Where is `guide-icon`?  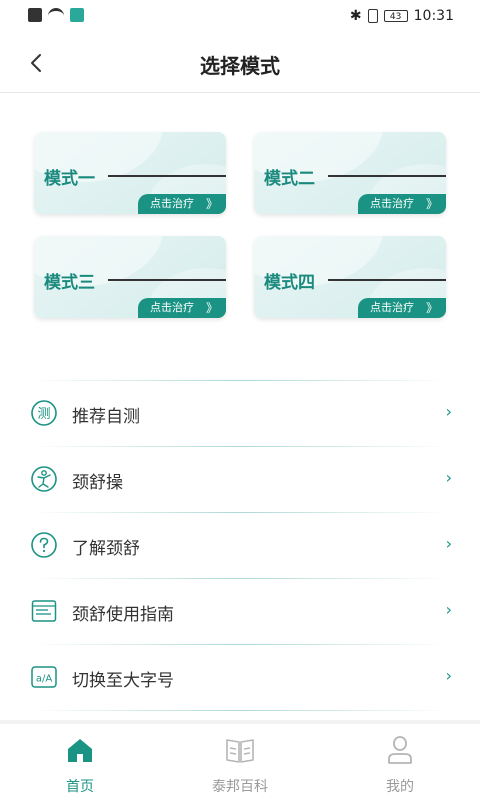
guide-icon is located at coordinates (44, 611).